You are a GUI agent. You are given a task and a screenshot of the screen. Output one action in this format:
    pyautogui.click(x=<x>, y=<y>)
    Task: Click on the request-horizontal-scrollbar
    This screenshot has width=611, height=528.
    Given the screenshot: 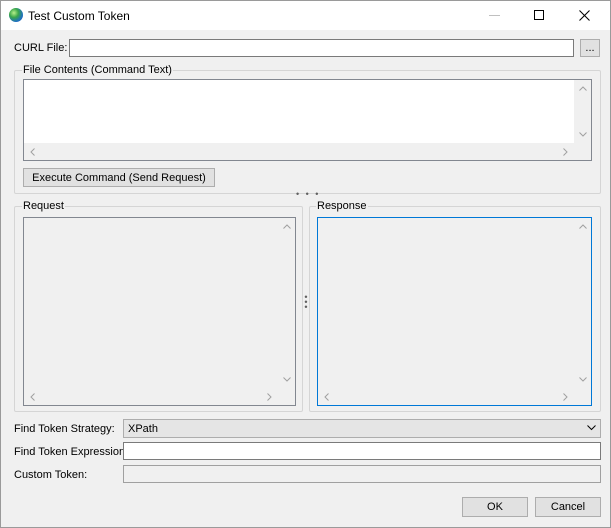 What is the action you would take?
    pyautogui.click(x=151, y=396)
    